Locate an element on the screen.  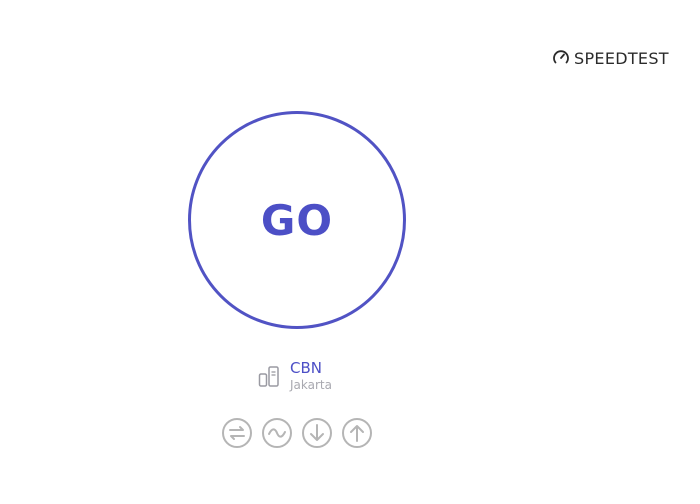
download-icon is located at coordinates (317, 433).